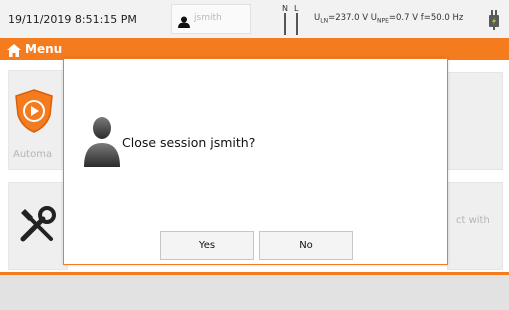  What do you see at coordinates (473, 220) in the screenshot?
I see `right-tile-label: ct with` at bounding box center [473, 220].